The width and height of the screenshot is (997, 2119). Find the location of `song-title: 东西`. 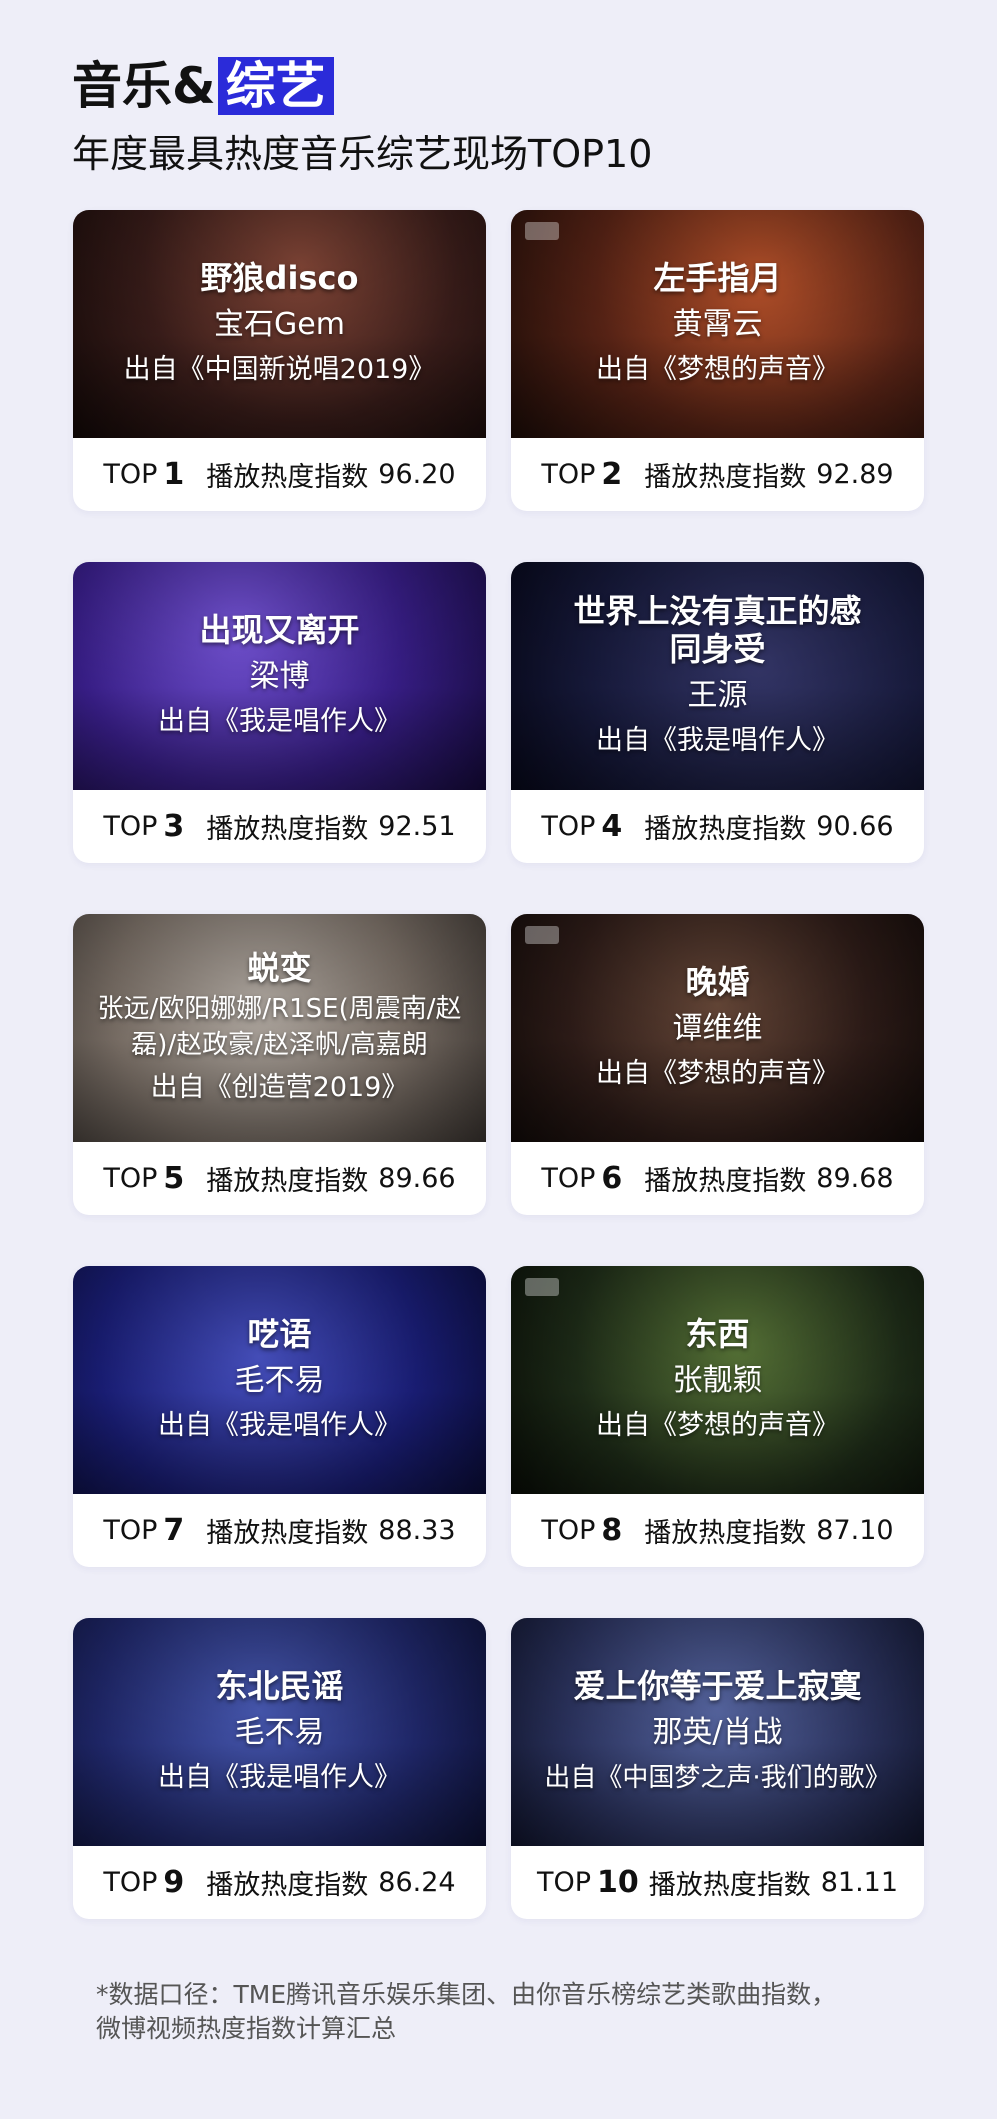

song-title: 东西 is located at coordinates (717, 1334).